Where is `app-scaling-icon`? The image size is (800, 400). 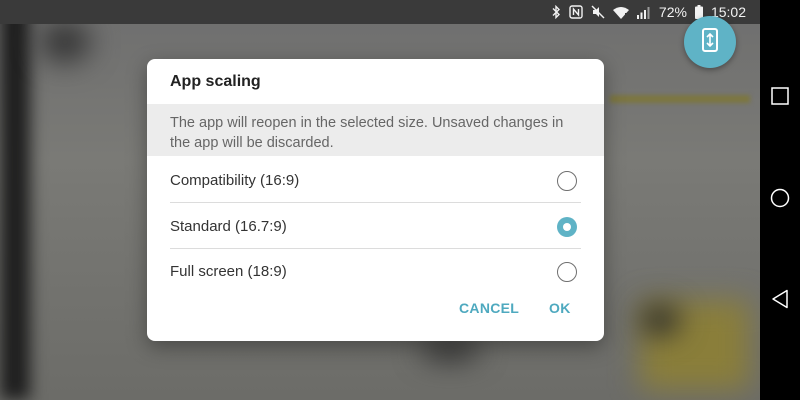 app-scaling-icon is located at coordinates (710, 42).